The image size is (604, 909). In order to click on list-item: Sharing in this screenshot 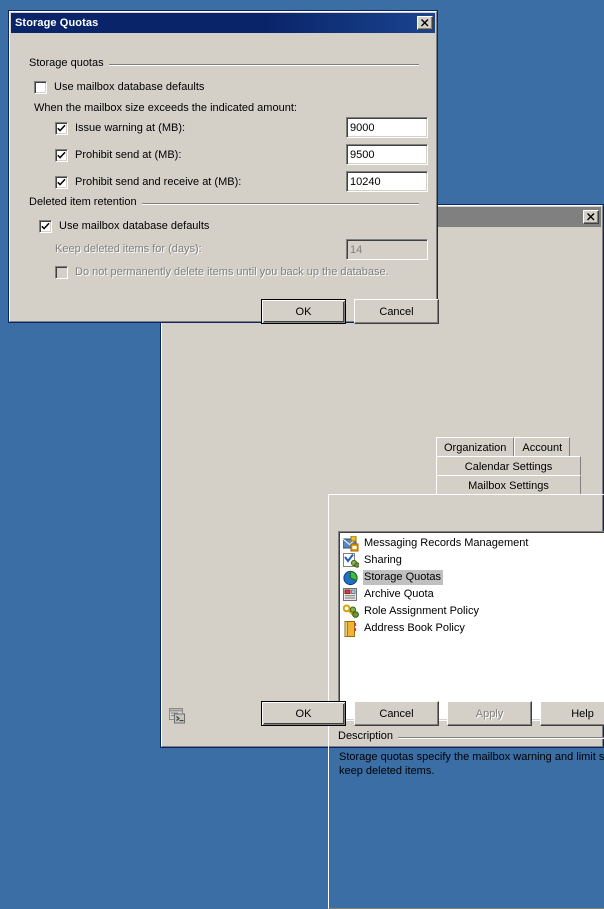, I will do `click(472, 560)`.